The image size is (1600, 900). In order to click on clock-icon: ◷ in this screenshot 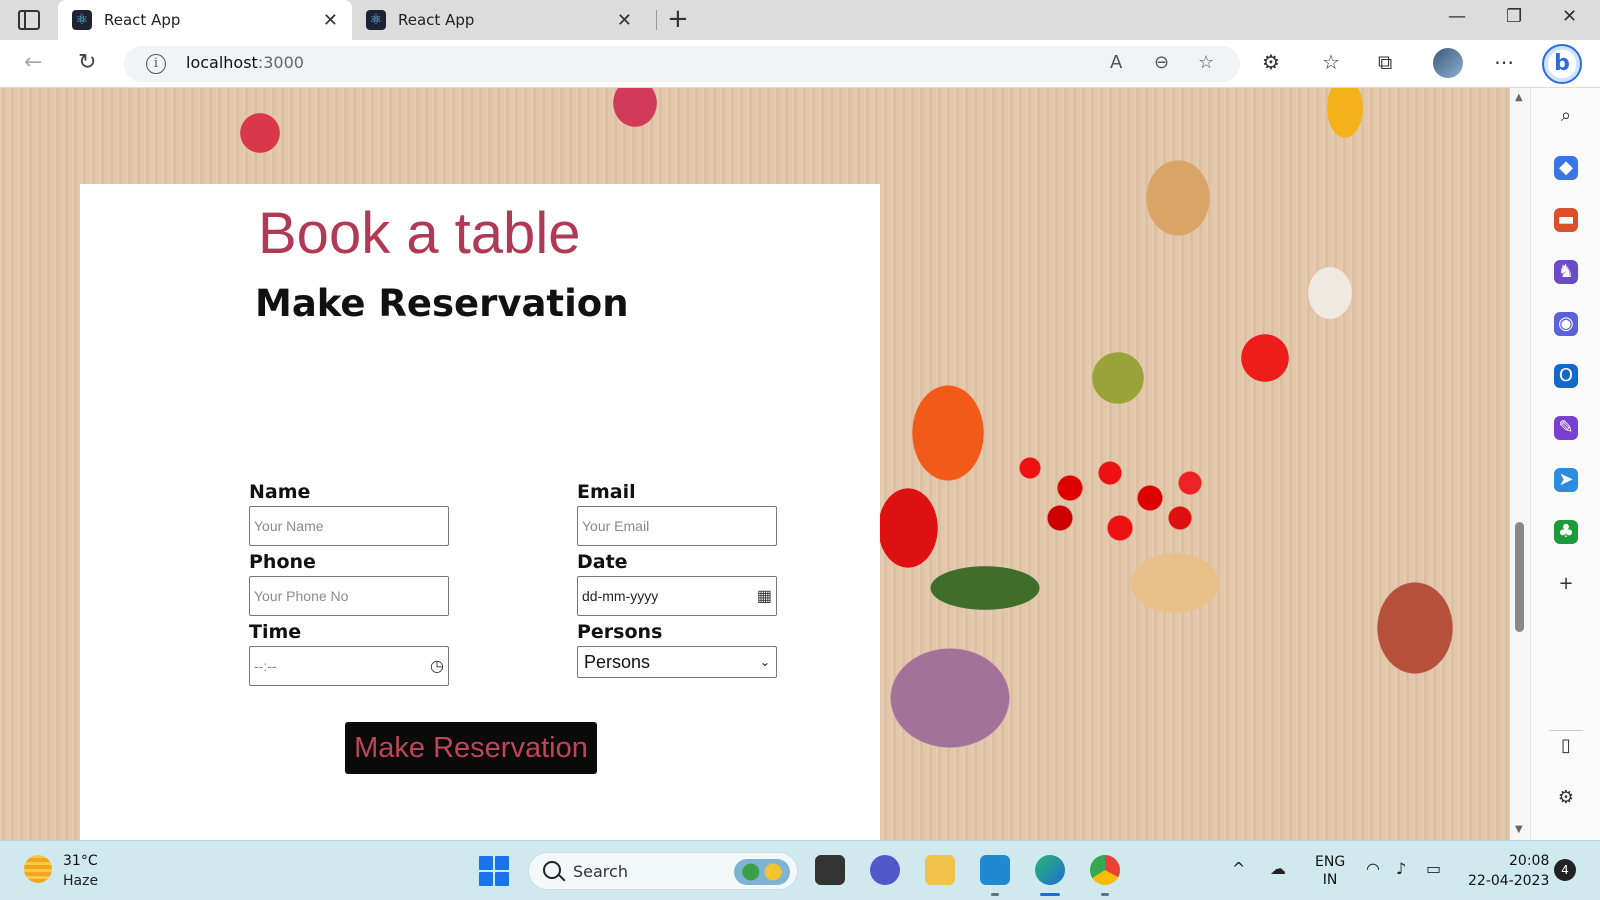, I will do `click(437, 666)`.